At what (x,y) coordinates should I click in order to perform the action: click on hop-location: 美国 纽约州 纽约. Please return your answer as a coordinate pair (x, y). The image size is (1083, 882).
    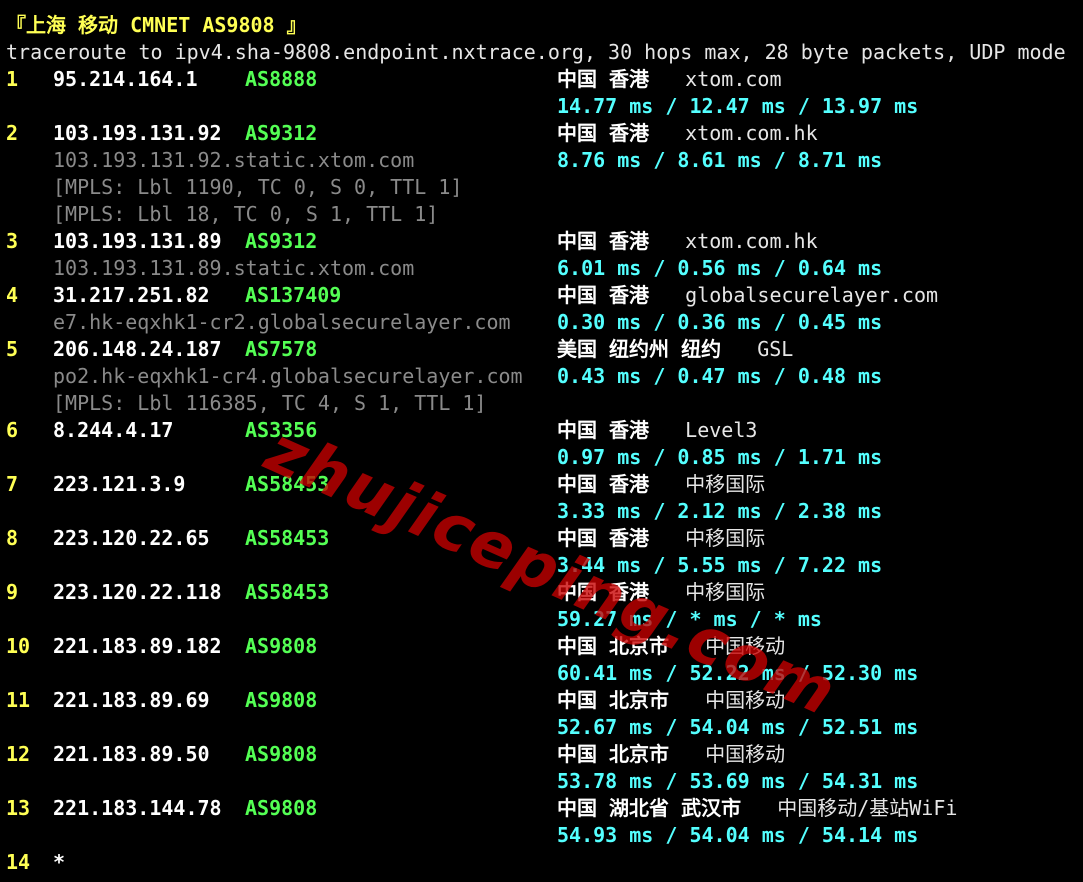
    Looking at the image, I should click on (639, 349).